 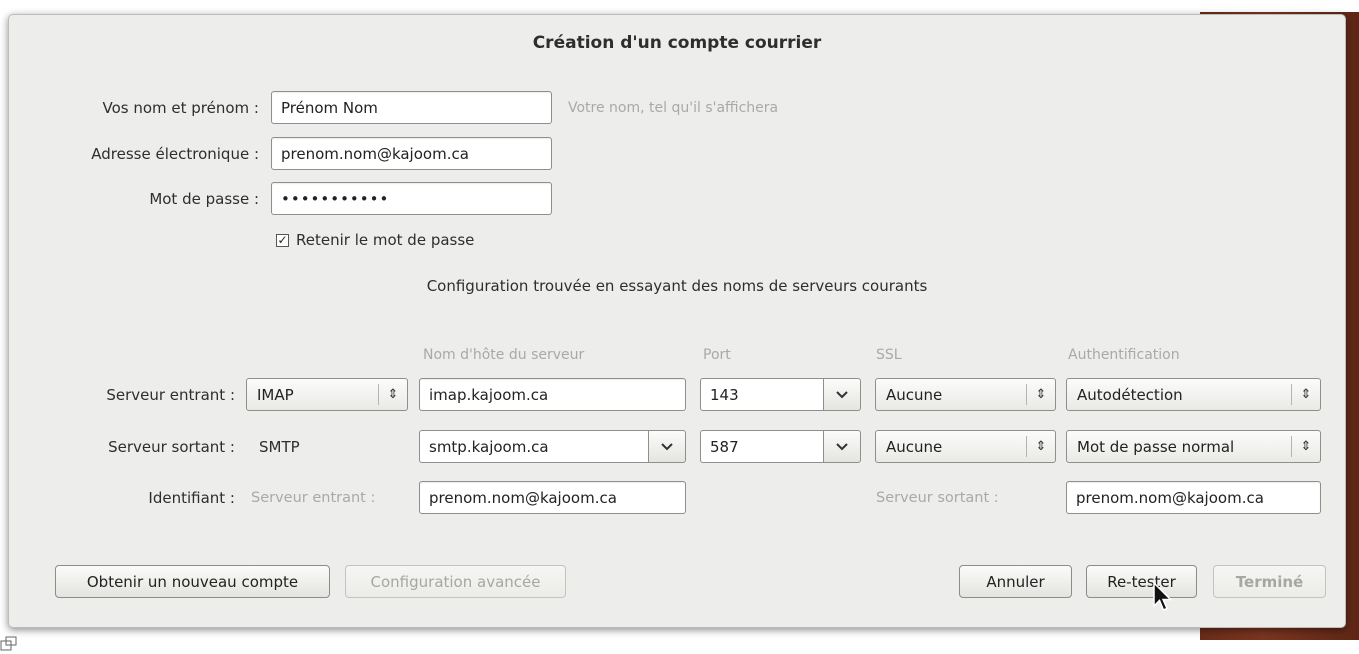 What do you see at coordinates (191, 498) in the screenshot?
I see `identifier-label: Identifiant :` at bounding box center [191, 498].